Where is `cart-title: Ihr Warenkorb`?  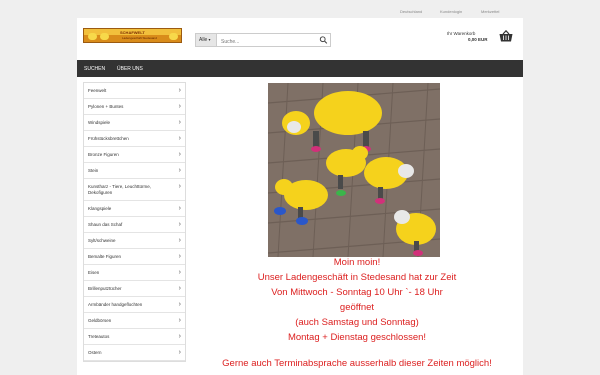 cart-title: Ihr Warenkorb is located at coordinates (461, 33).